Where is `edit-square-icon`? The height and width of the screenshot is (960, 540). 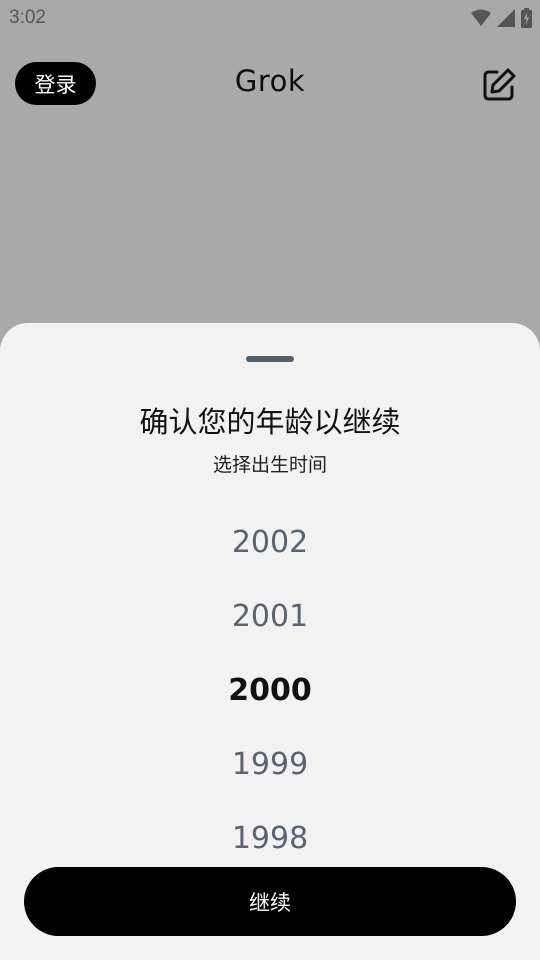
edit-square-icon is located at coordinates (499, 88).